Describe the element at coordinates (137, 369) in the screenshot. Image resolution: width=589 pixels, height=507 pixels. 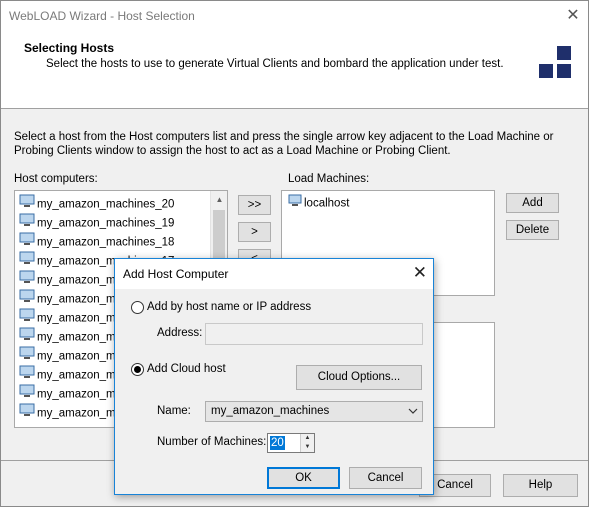
I see `cloud-radio` at that location.